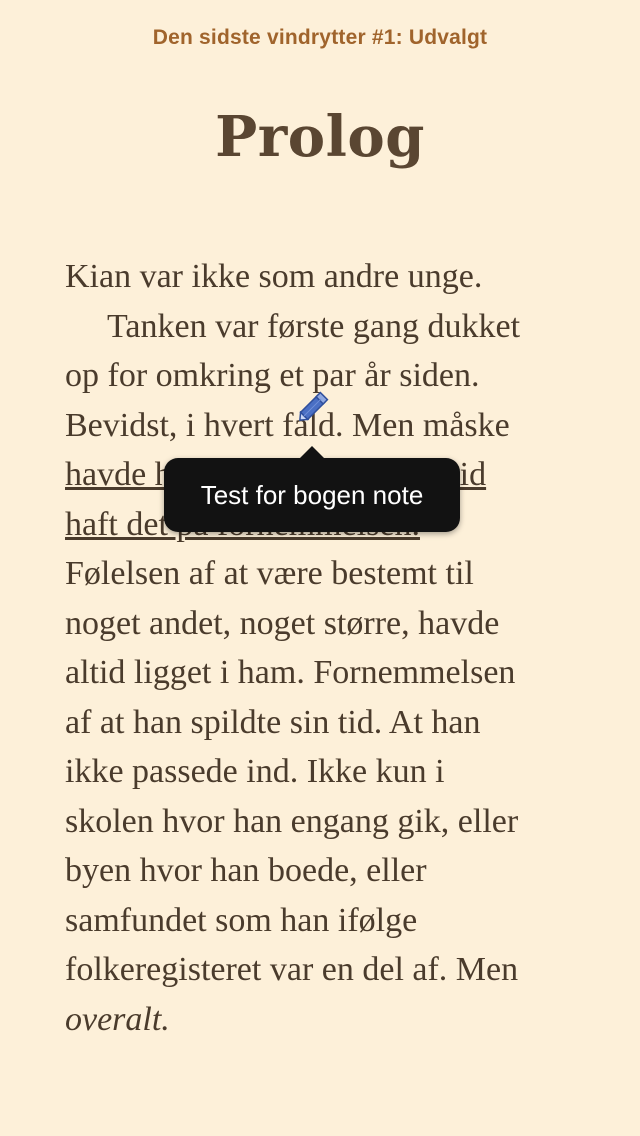 This screenshot has width=640, height=1136. Describe the element at coordinates (320, 673) in the screenshot. I see `text-line: altid ligget i ham. Fornemmelsen` at that location.